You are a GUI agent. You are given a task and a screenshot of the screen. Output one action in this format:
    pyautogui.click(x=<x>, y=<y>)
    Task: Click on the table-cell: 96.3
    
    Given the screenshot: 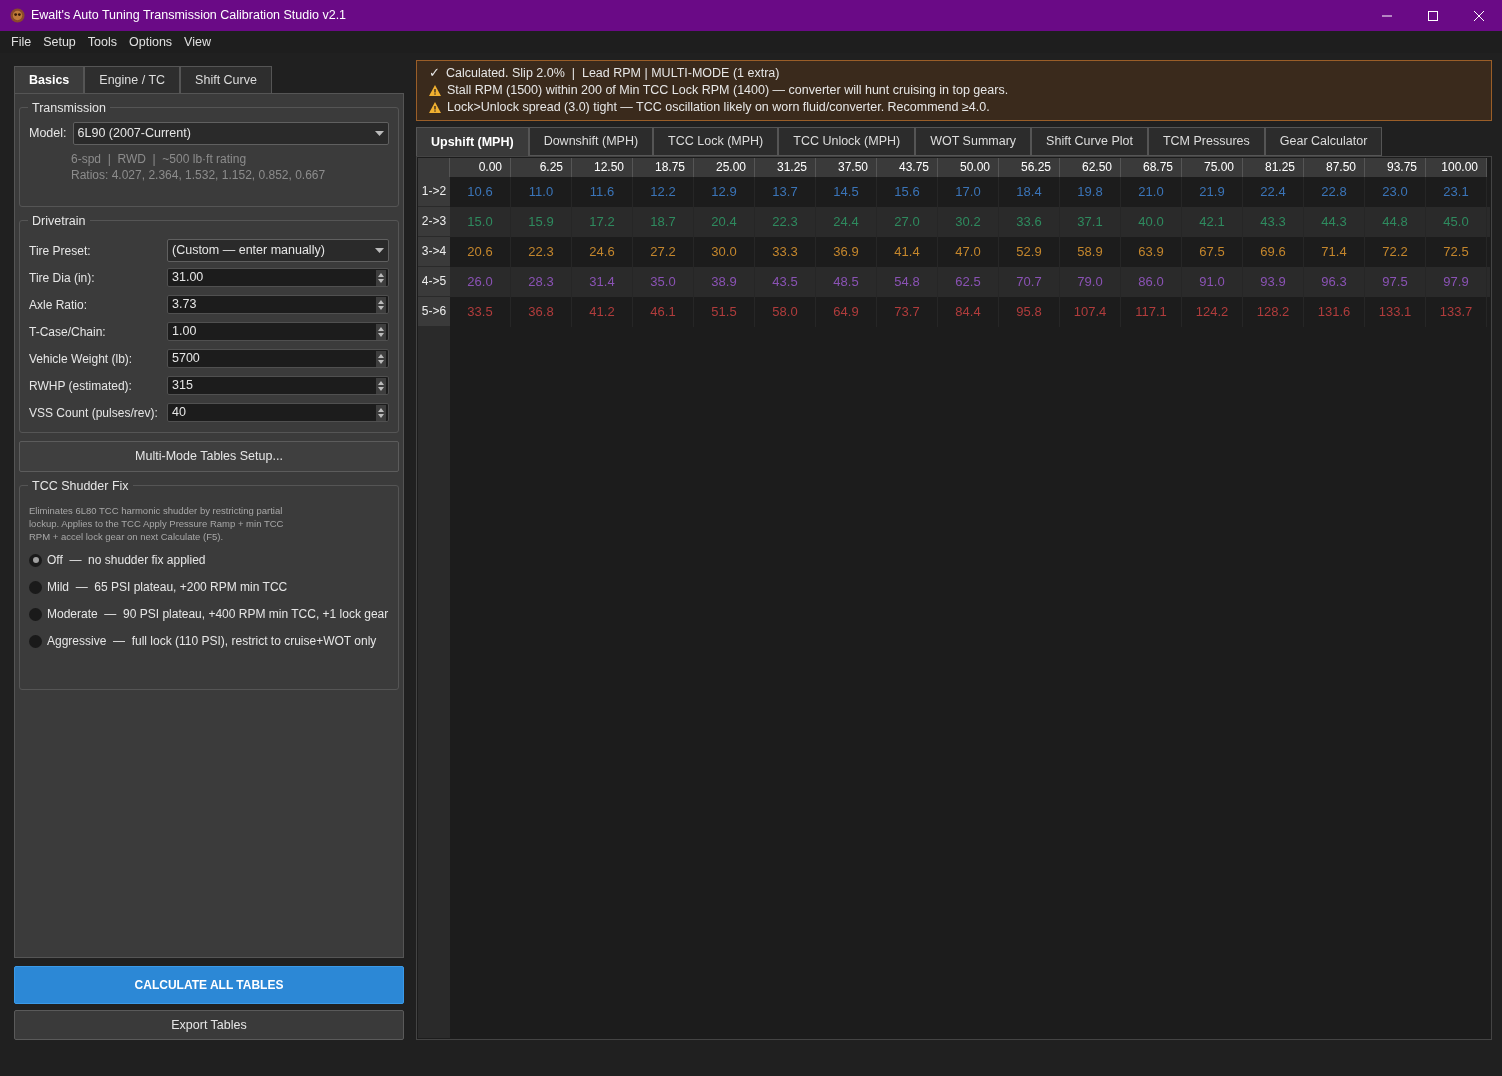 What is the action you would take?
    pyautogui.click(x=1334, y=282)
    